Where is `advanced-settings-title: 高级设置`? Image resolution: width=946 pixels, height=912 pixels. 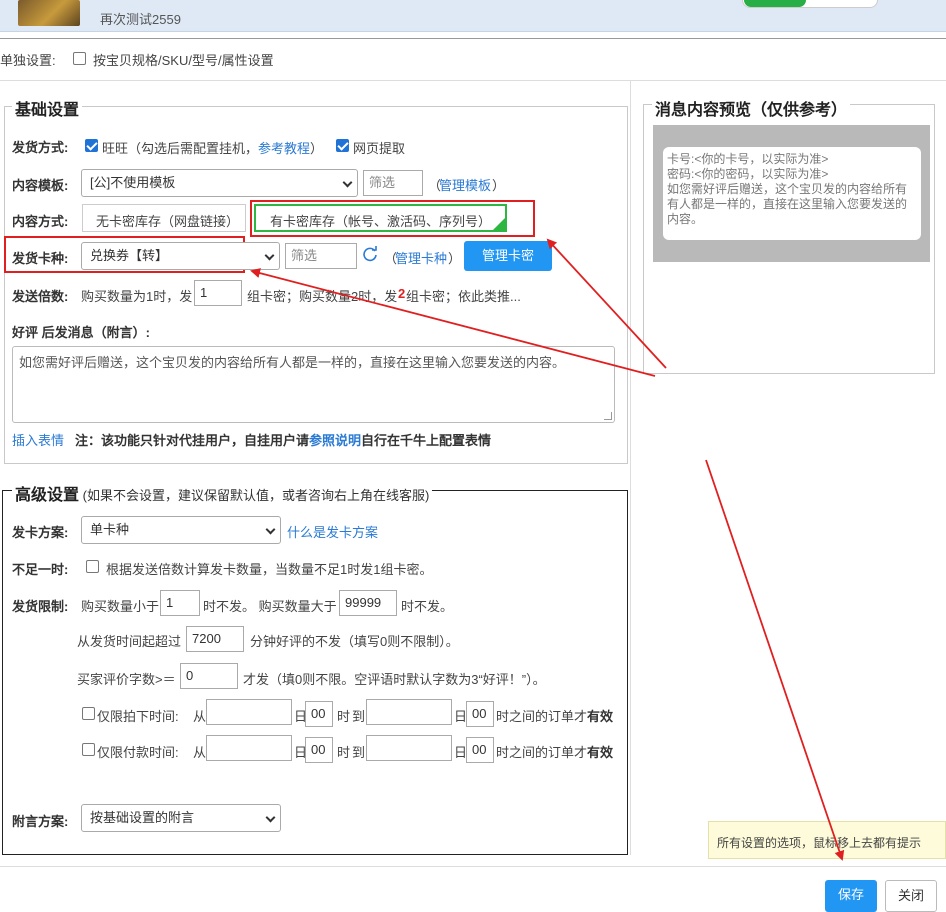 advanced-settings-title: 高级设置 is located at coordinates (47, 495).